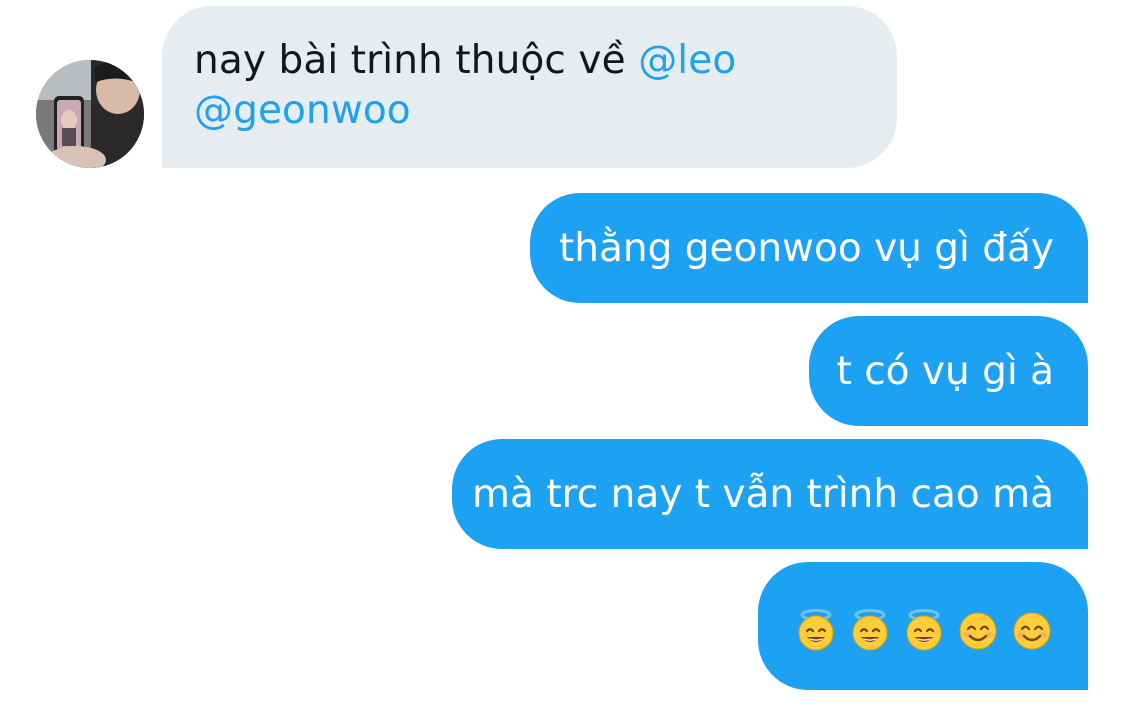 This screenshot has height=706, width=1125. What do you see at coordinates (302, 110) in the screenshot?
I see `mention-geonwoo: @geonwoo` at bounding box center [302, 110].